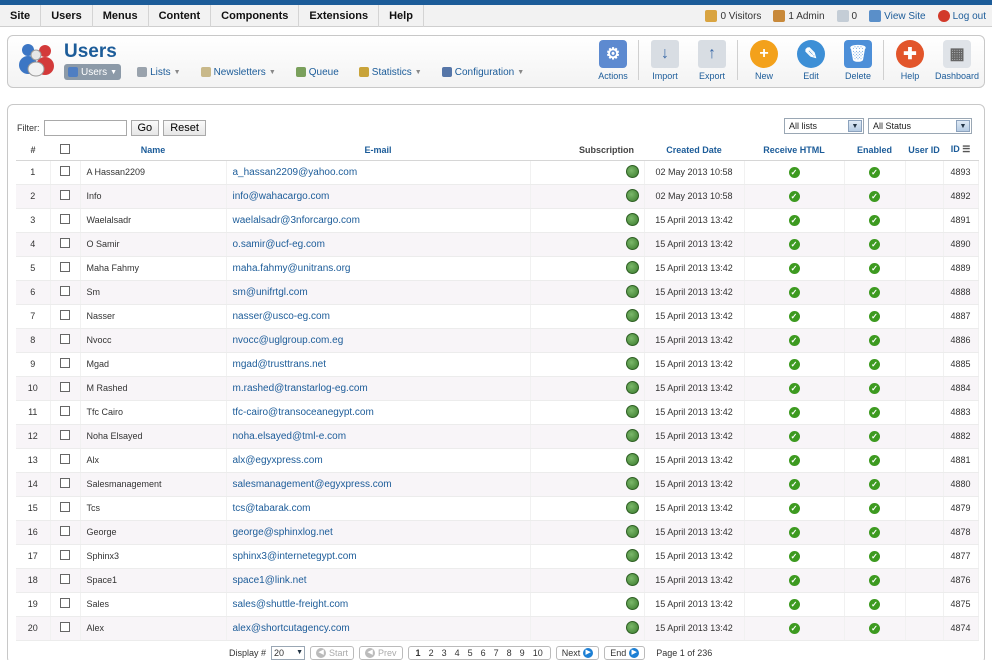 Image resolution: width=992 pixels, height=660 pixels. Describe the element at coordinates (184, 128) in the screenshot. I see `reset-button: Reset` at that location.